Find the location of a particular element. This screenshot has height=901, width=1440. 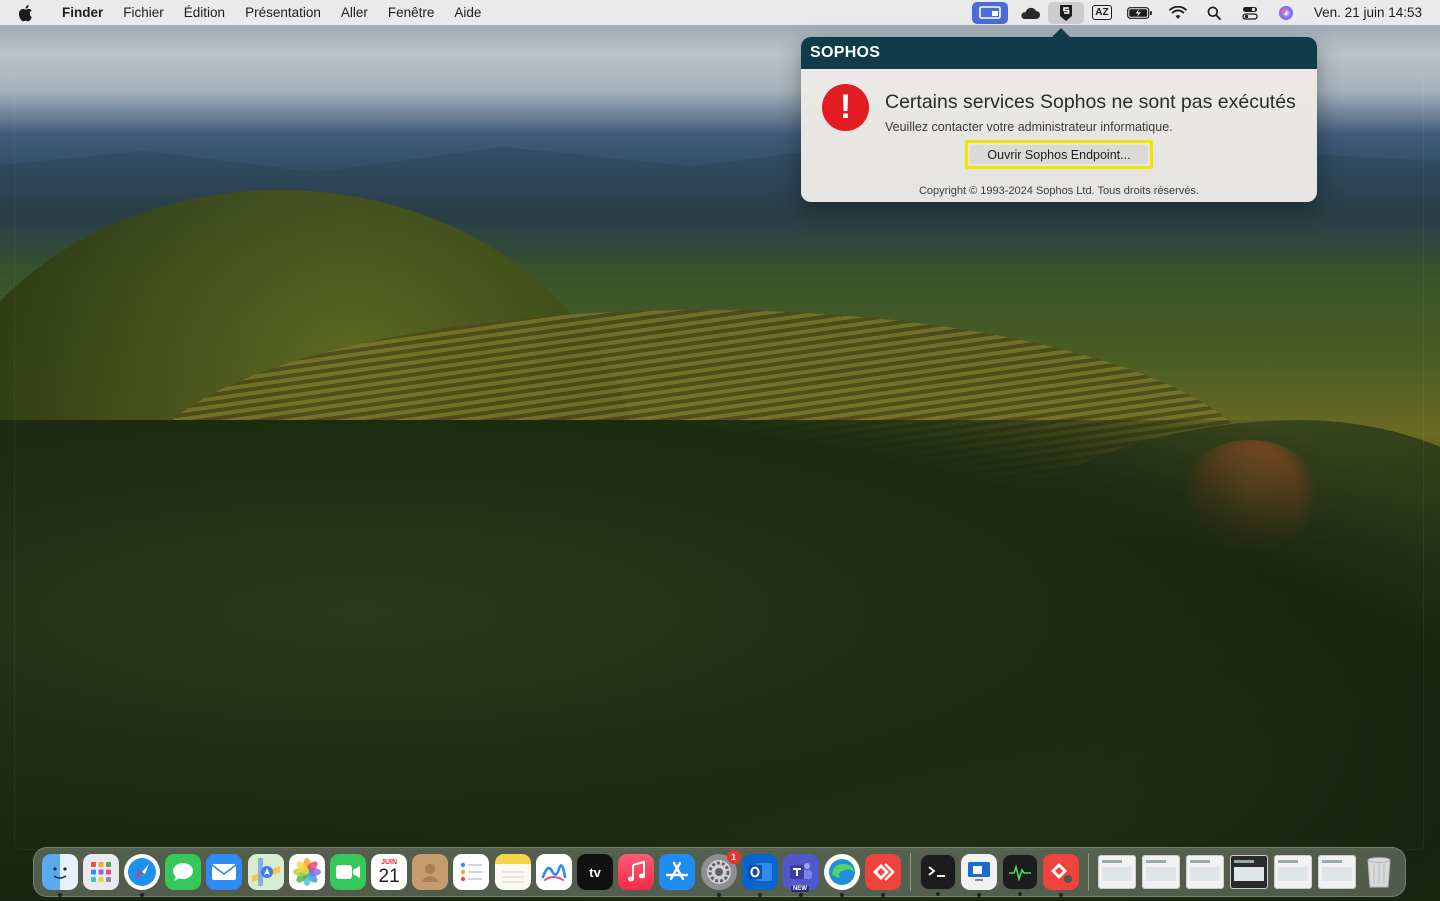

battery-icon is located at coordinates (1140, 12).